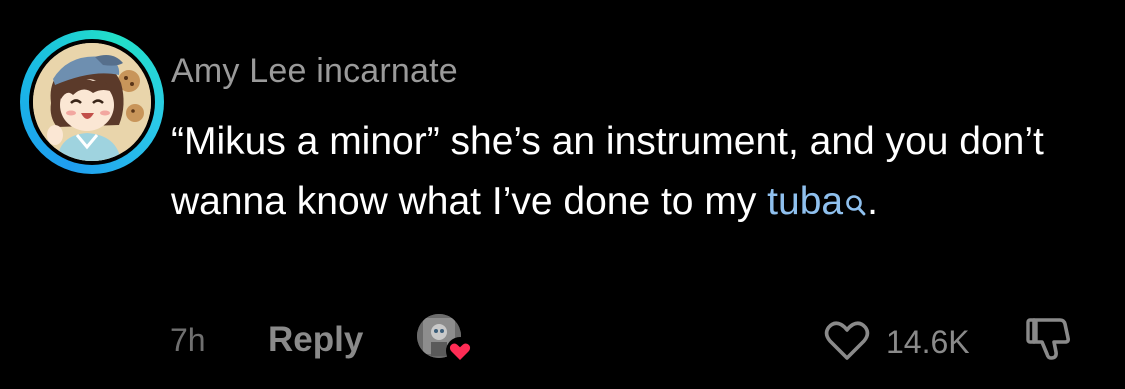 Image resolution: width=1125 pixels, height=389 pixels. What do you see at coordinates (872, 201) in the screenshot?
I see `comment-text-end: .` at bounding box center [872, 201].